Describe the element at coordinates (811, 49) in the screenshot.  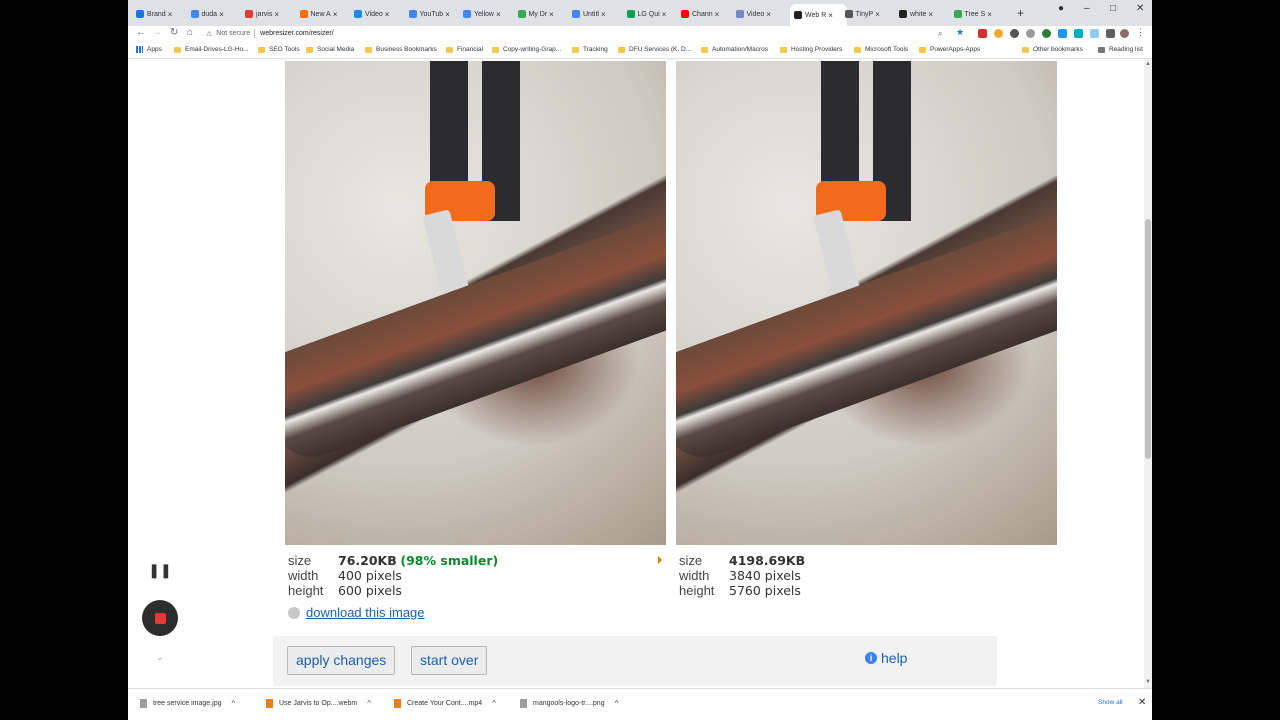
I see `bookmark-item: Hosting Providers` at that location.